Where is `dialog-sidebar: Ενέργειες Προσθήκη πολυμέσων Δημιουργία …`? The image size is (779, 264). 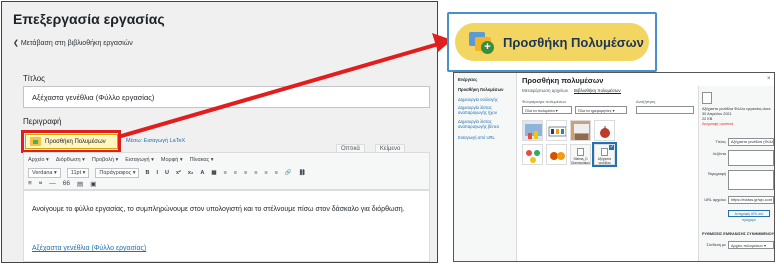
dialog-sidebar: Ενέργειες Προσθήκη πολυμέσων Δημιουργία … is located at coordinates (485, 167).